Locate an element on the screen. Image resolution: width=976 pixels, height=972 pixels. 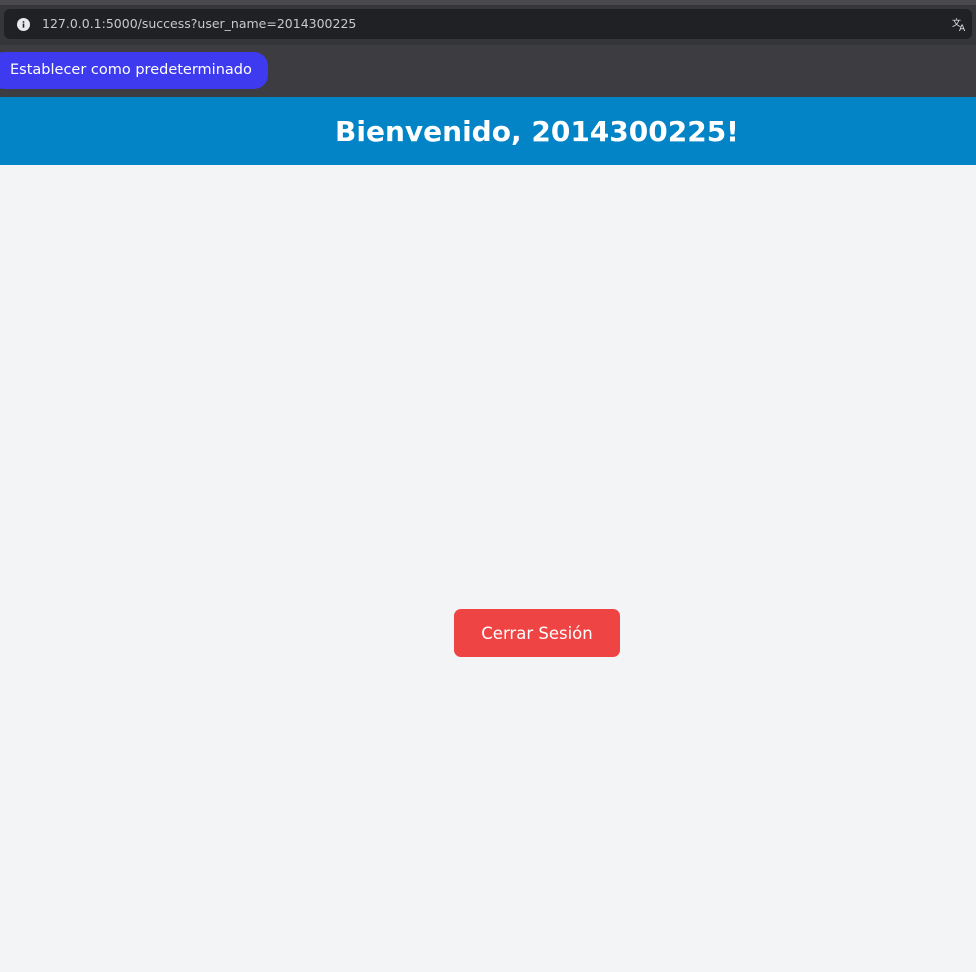
translate-icon: 文 A is located at coordinates (960, 25).